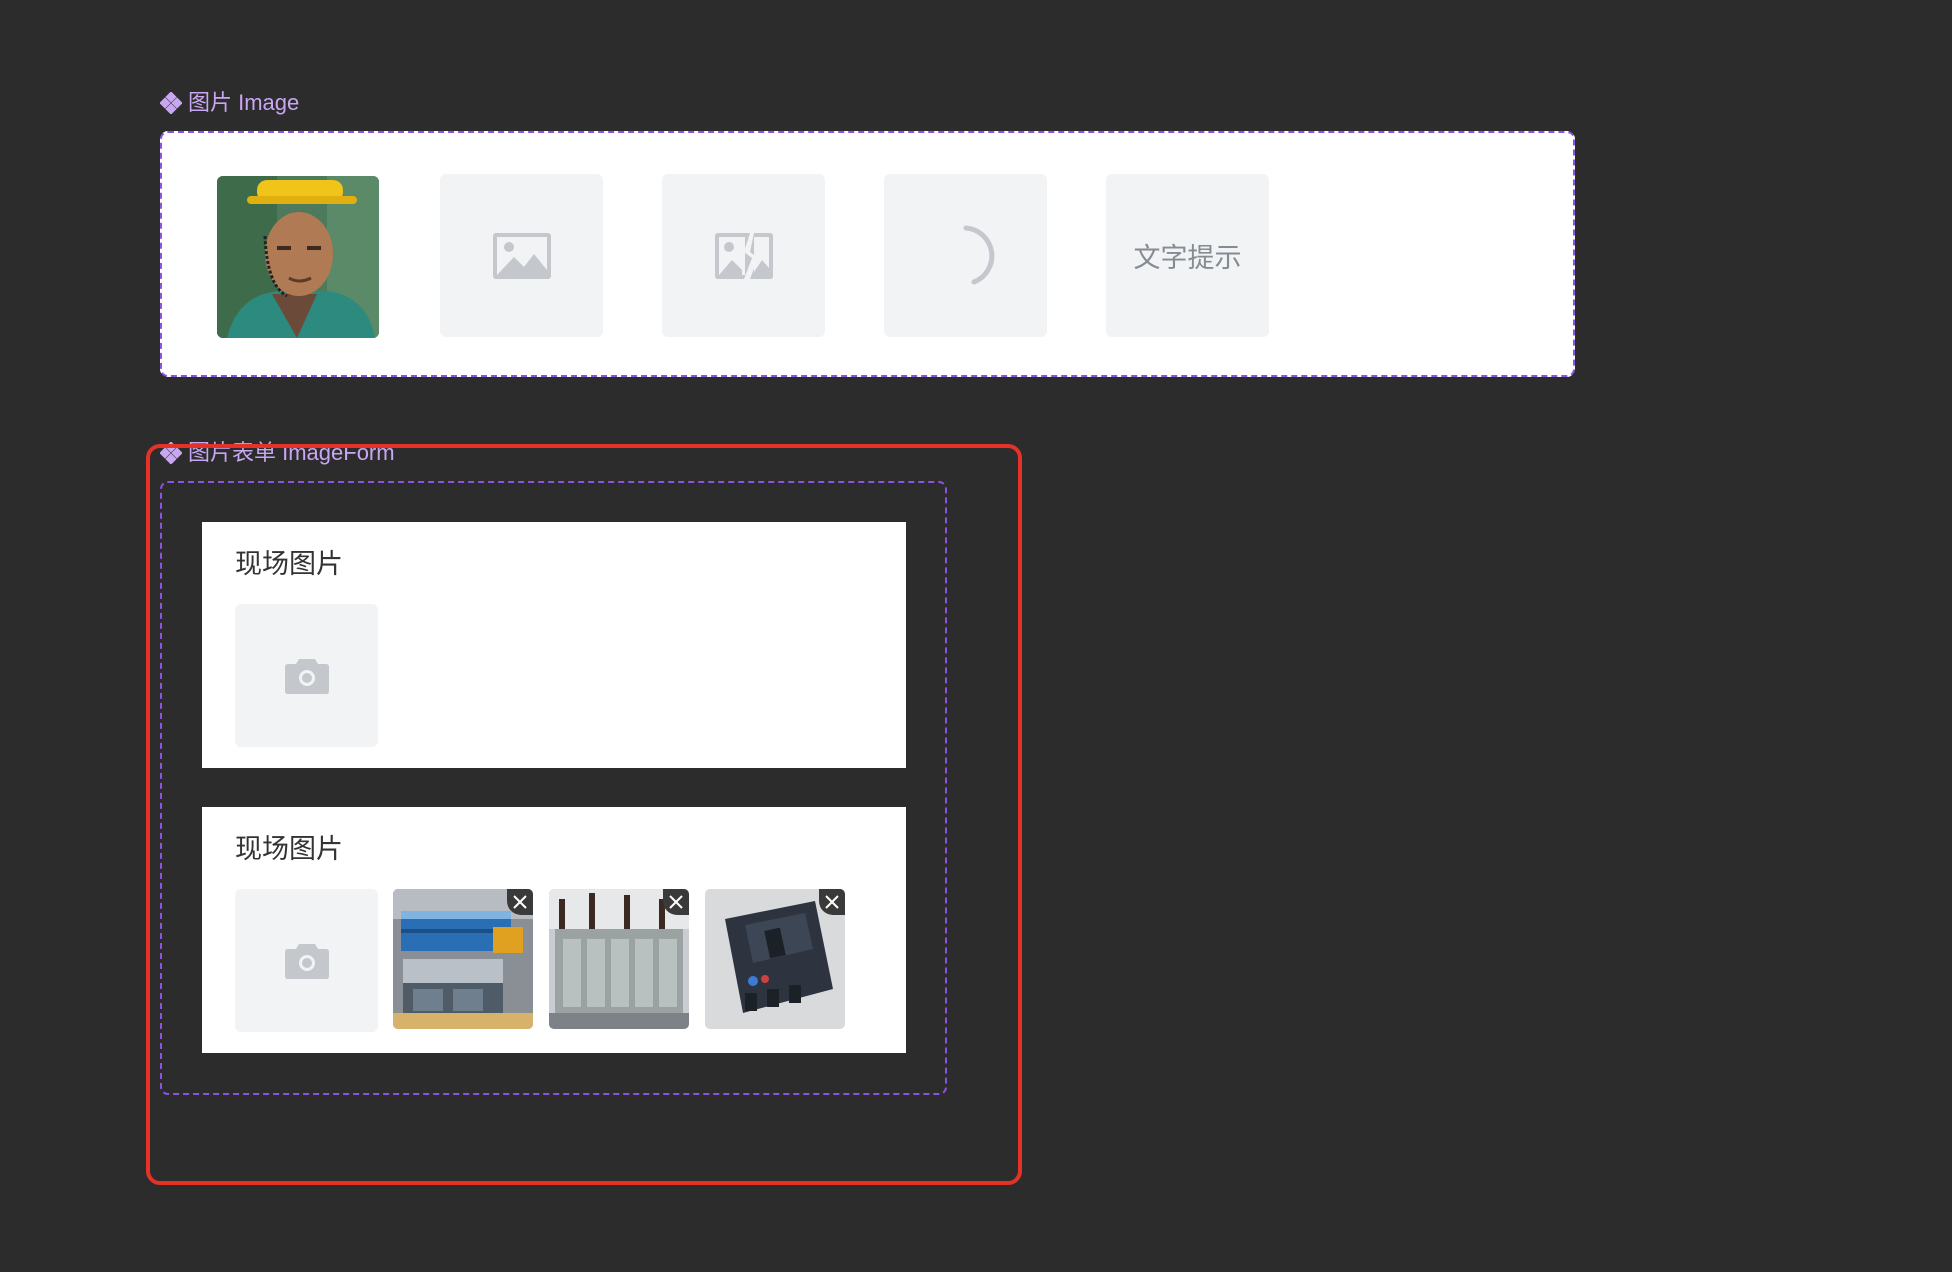  I want to click on image-item-placeholder, so click(521, 255).